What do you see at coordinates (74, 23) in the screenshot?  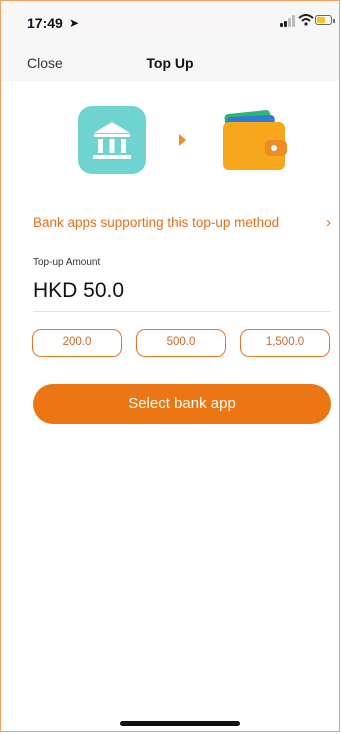 I see `location-arrow-icon: ➤` at bounding box center [74, 23].